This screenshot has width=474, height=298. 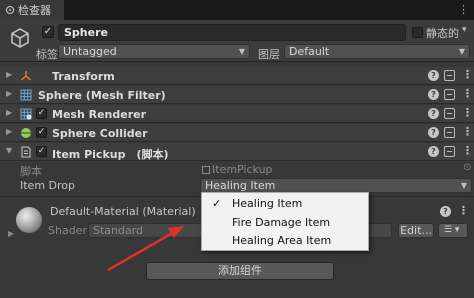 I want to click on menu-item-label: Healing Item, so click(x=267, y=203).